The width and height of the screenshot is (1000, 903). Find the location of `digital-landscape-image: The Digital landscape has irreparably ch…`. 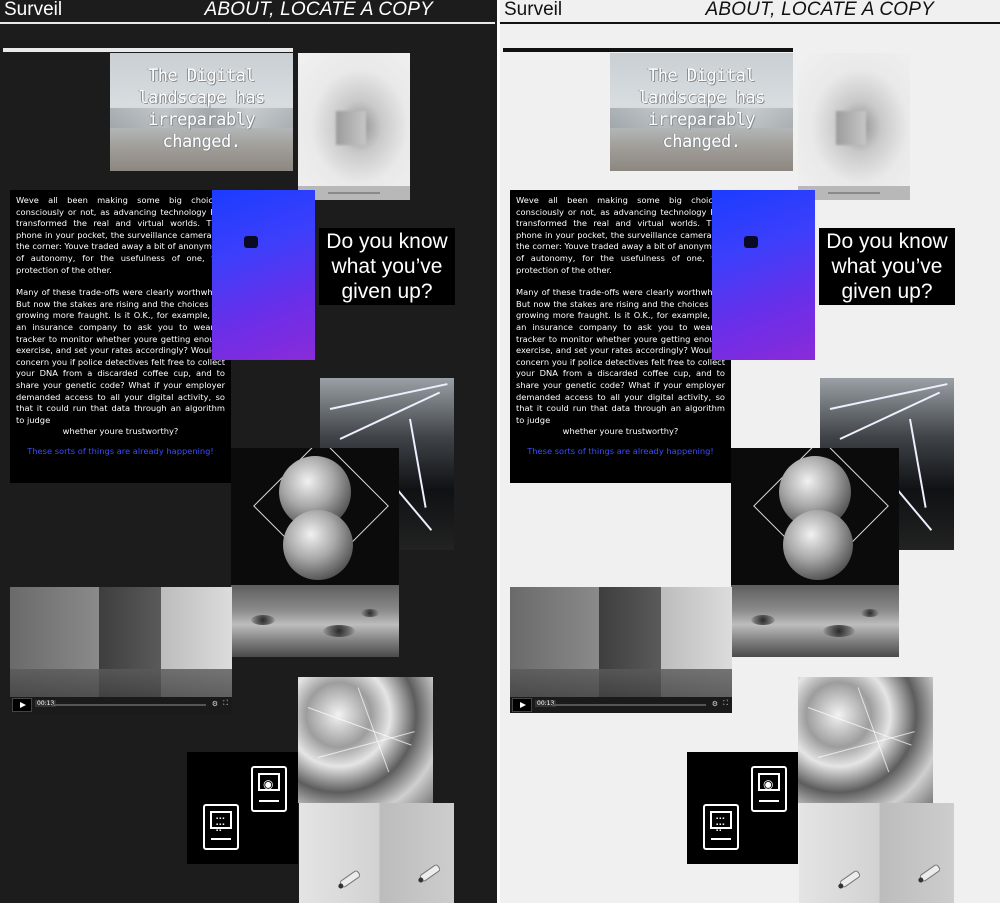

digital-landscape-image: The Digital landscape has irreparably ch… is located at coordinates (201, 112).